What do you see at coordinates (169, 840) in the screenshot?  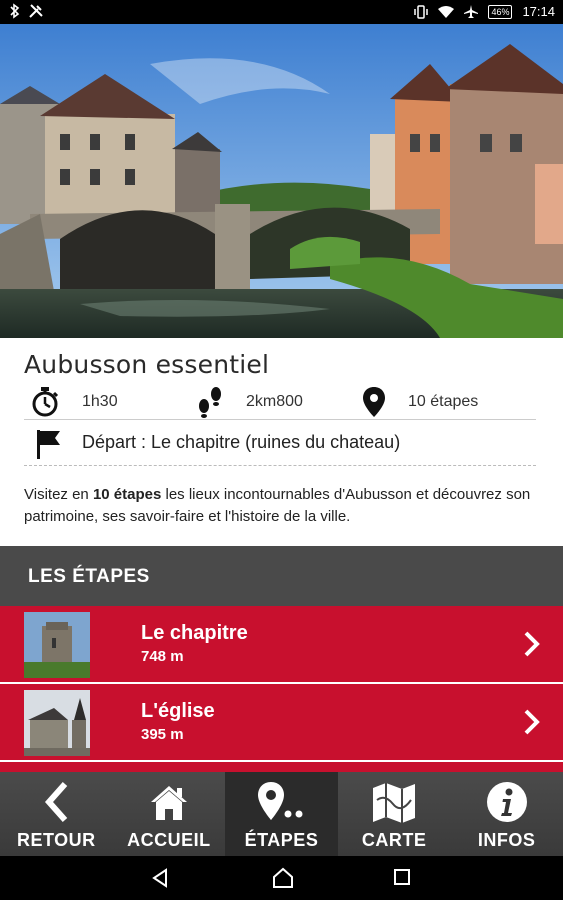 I see `tab-label: ACCUEIL` at bounding box center [169, 840].